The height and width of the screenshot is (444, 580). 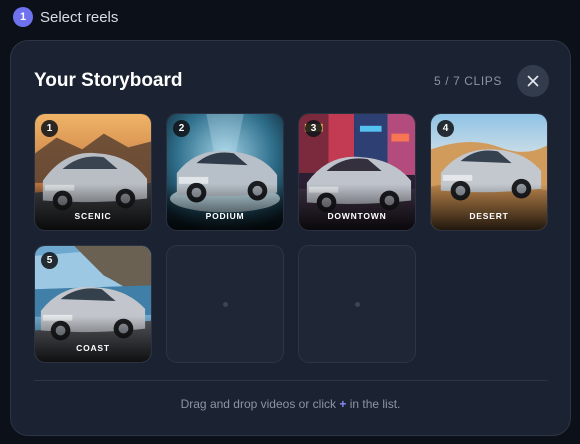 I want to click on clip-label: SCENIC, so click(x=93, y=216).